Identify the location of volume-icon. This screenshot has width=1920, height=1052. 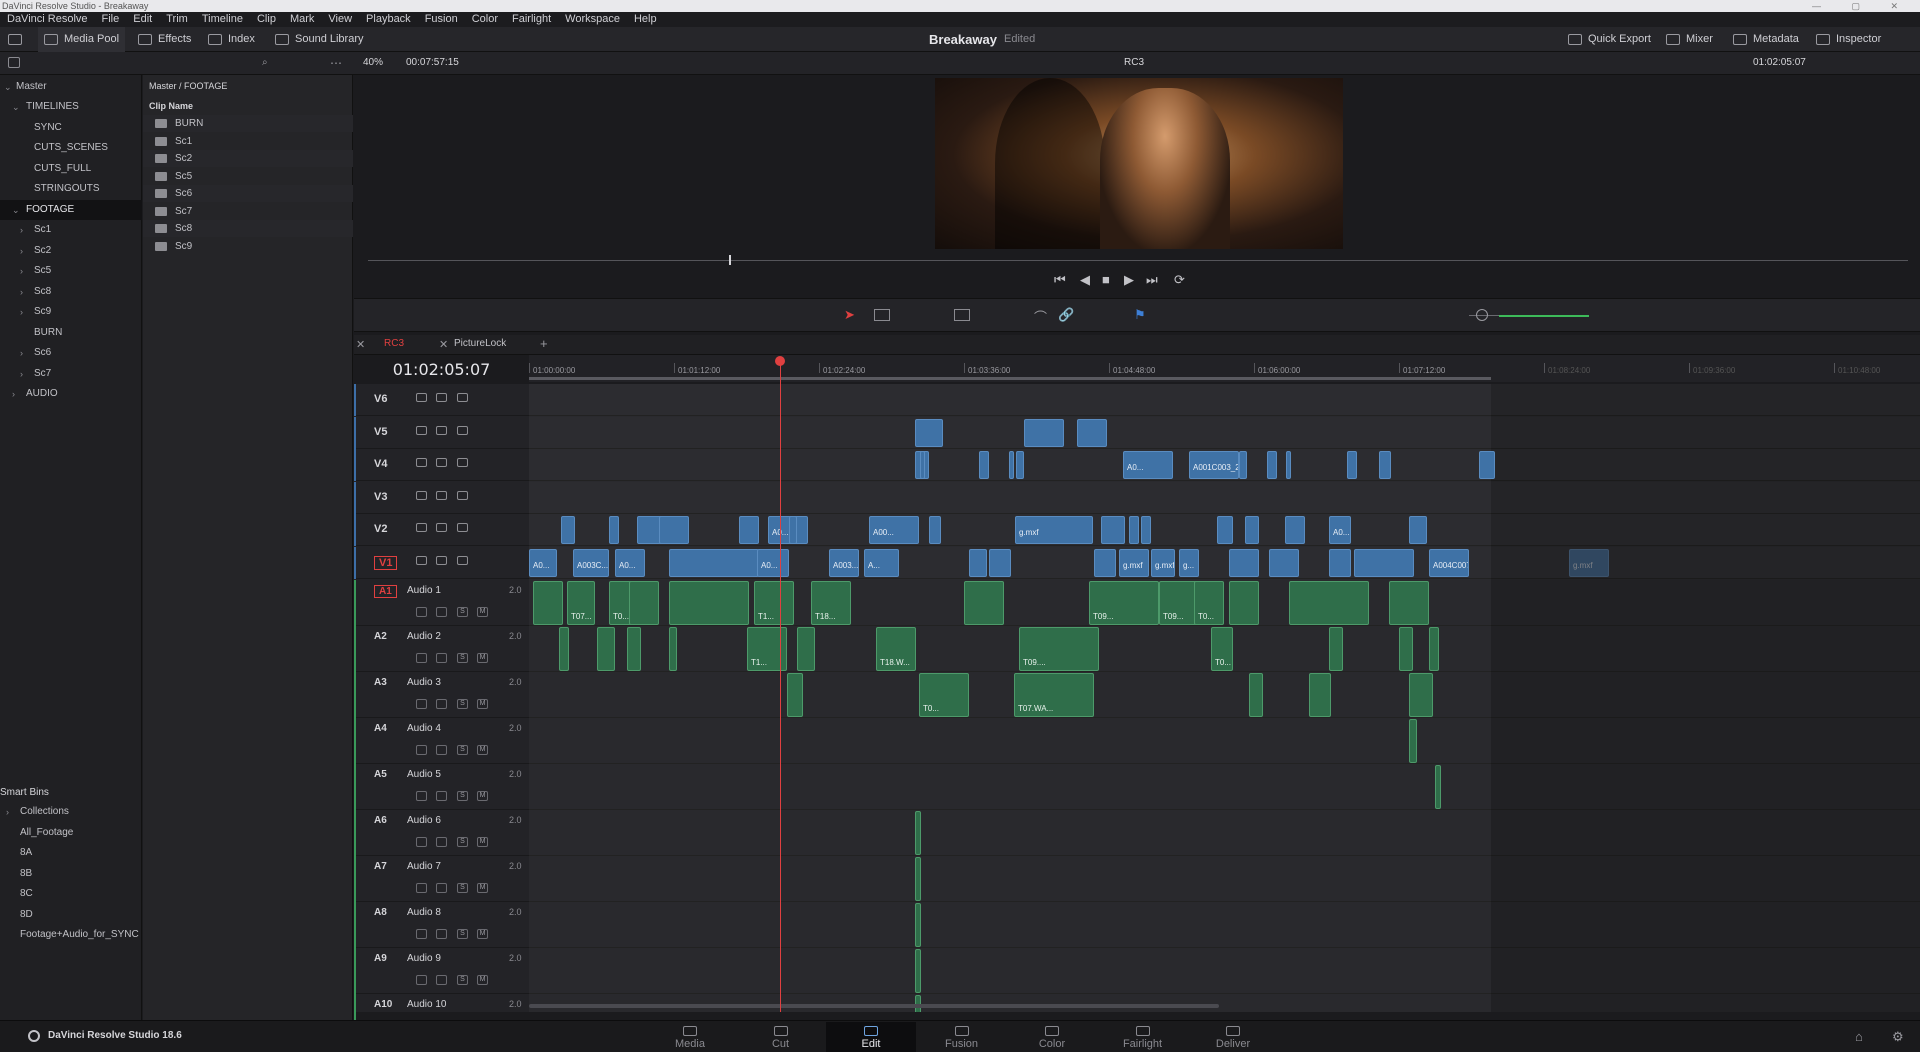
(1482, 315).